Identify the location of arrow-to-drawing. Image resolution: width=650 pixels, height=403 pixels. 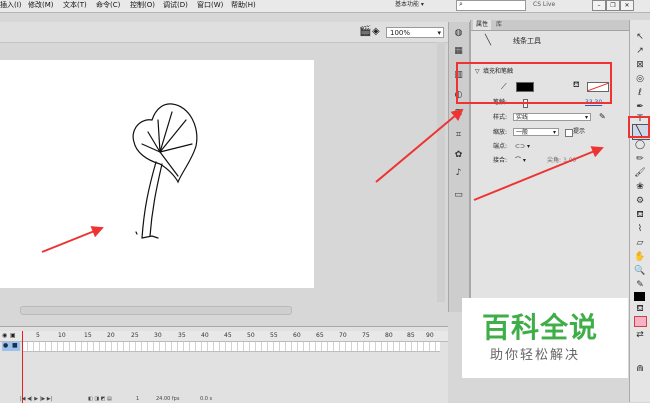
(72, 239).